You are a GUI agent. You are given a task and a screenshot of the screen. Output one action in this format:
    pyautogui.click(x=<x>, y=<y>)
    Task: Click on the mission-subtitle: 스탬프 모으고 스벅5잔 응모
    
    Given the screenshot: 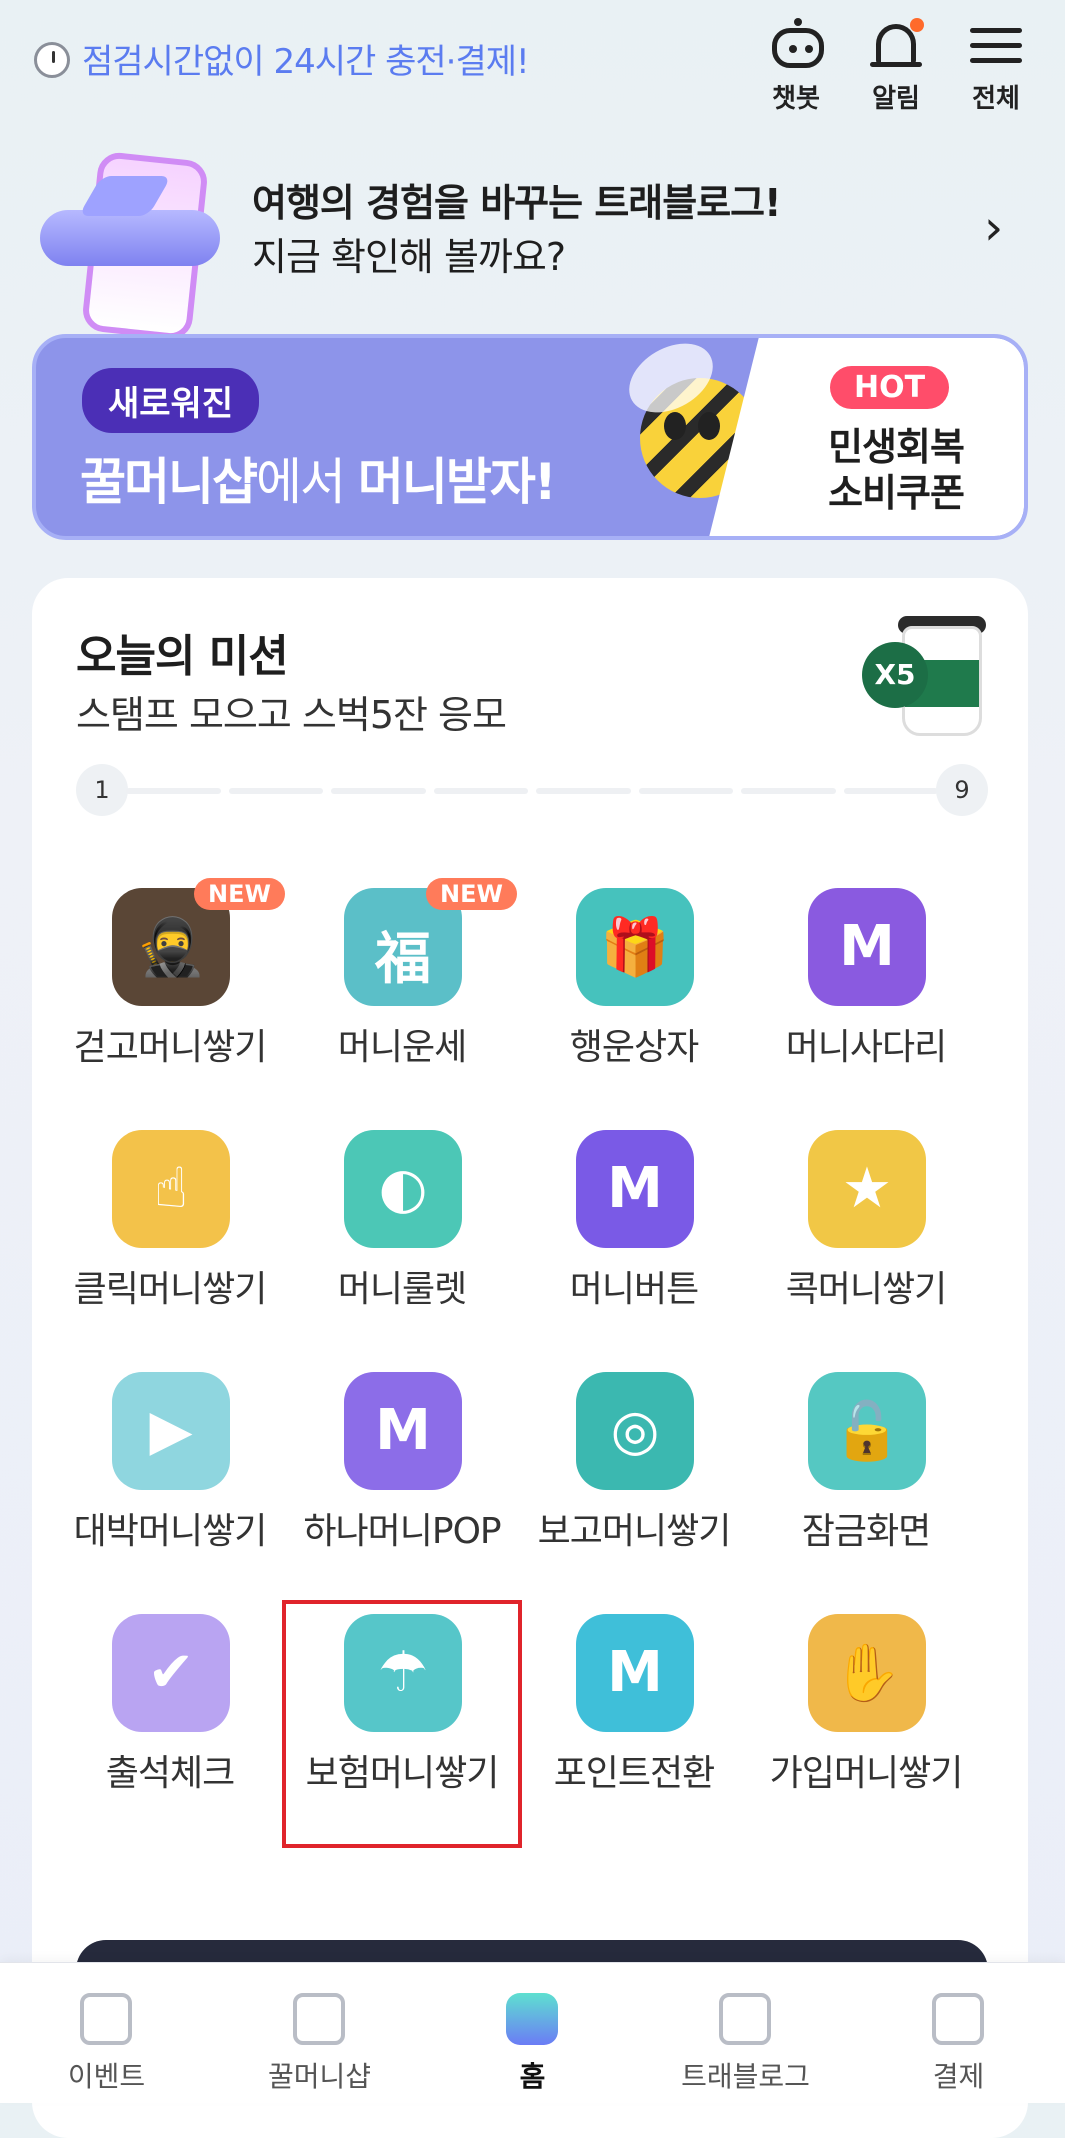 What is the action you would take?
    pyautogui.click(x=291, y=715)
    